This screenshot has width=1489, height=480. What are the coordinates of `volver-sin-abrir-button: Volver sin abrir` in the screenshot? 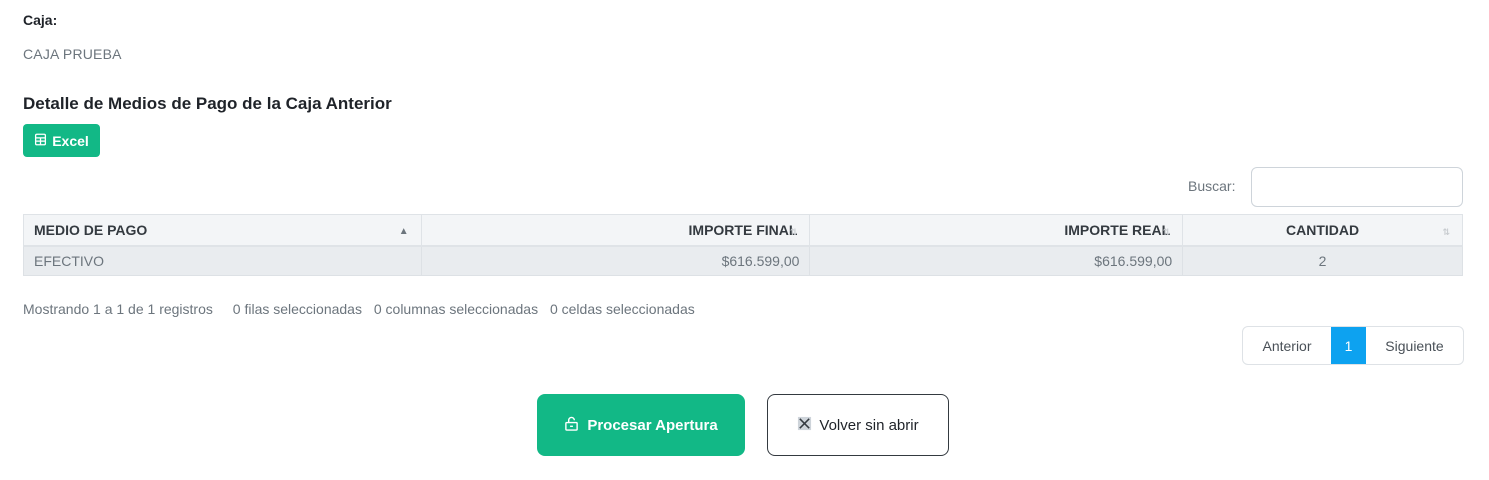 It's located at (858, 425).